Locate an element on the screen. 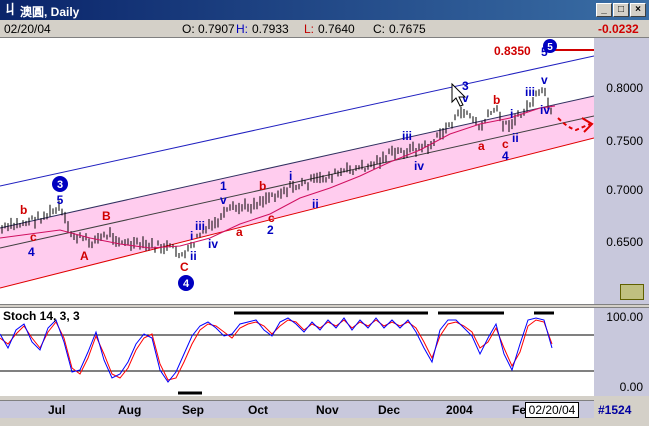 The width and height of the screenshot is (649, 426). close-value: 0.7675 is located at coordinates (407, 29).